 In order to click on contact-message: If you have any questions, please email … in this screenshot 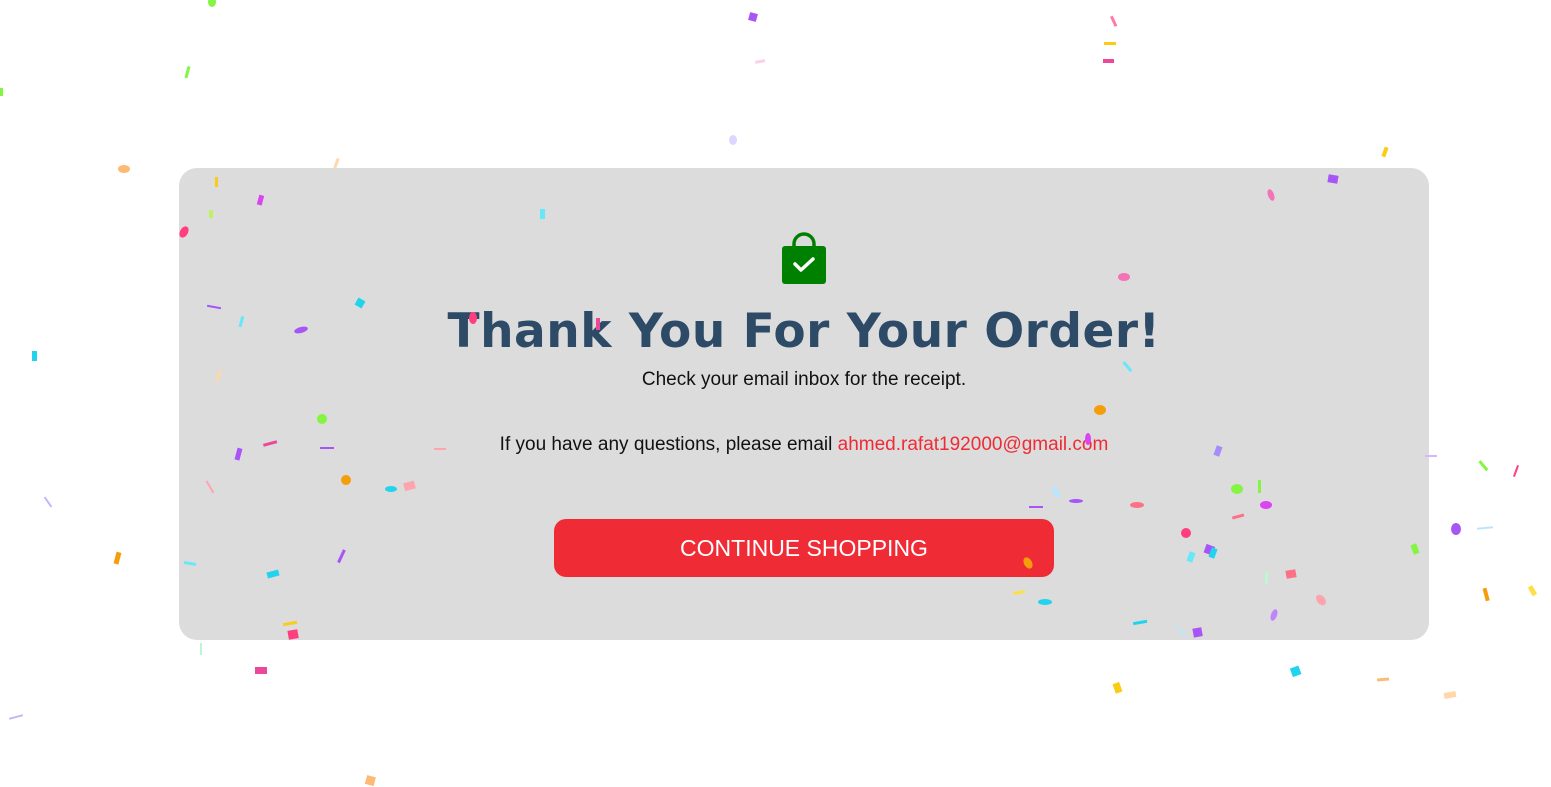, I will do `click(804, 445)`.